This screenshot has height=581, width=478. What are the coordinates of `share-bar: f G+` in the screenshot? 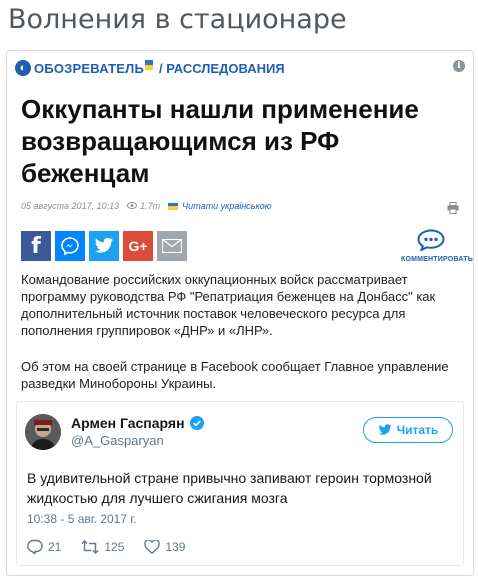 It's located at (106, 246).